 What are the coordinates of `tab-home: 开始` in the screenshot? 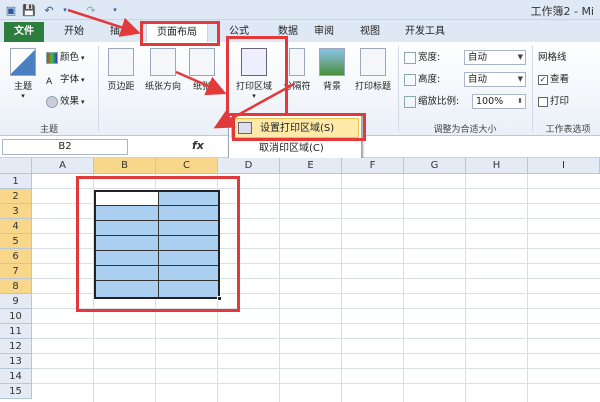 It's located at (74, 32).